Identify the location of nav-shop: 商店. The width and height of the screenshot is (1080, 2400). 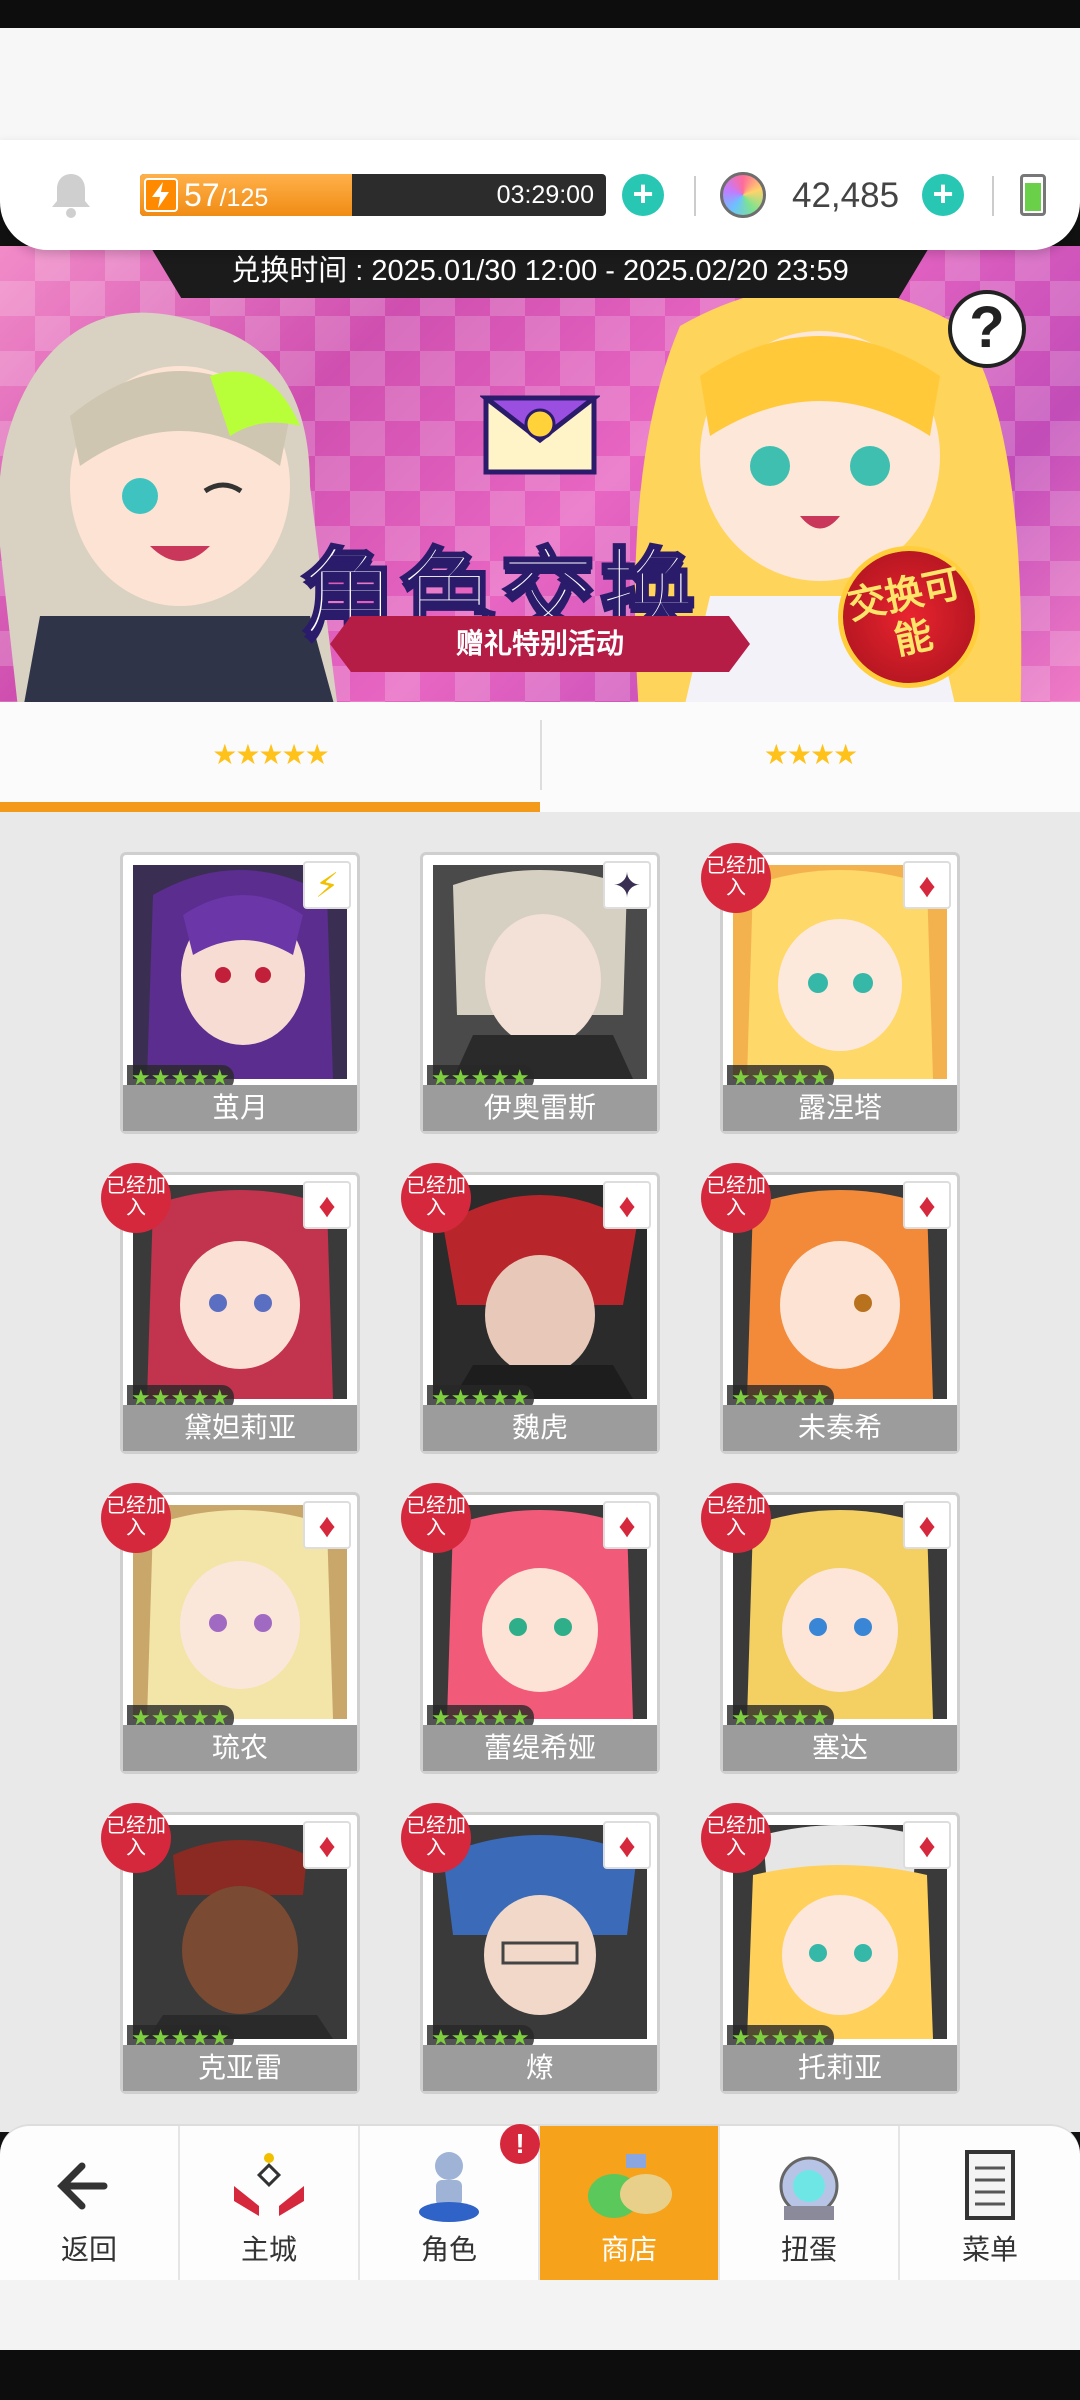
(630, 2204).